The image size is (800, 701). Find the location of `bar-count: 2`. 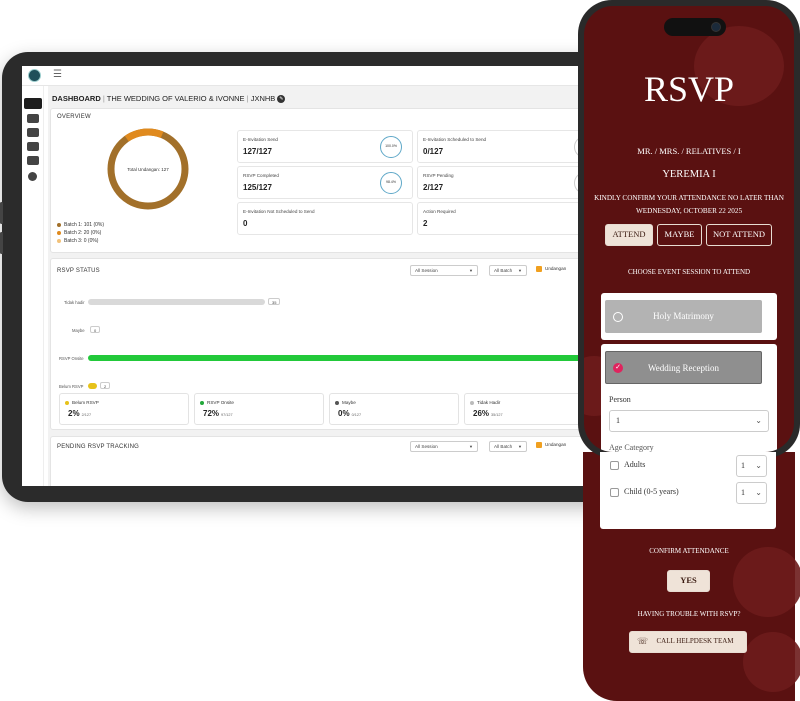

bar-count: 2 is located at coordinates (105, 385).